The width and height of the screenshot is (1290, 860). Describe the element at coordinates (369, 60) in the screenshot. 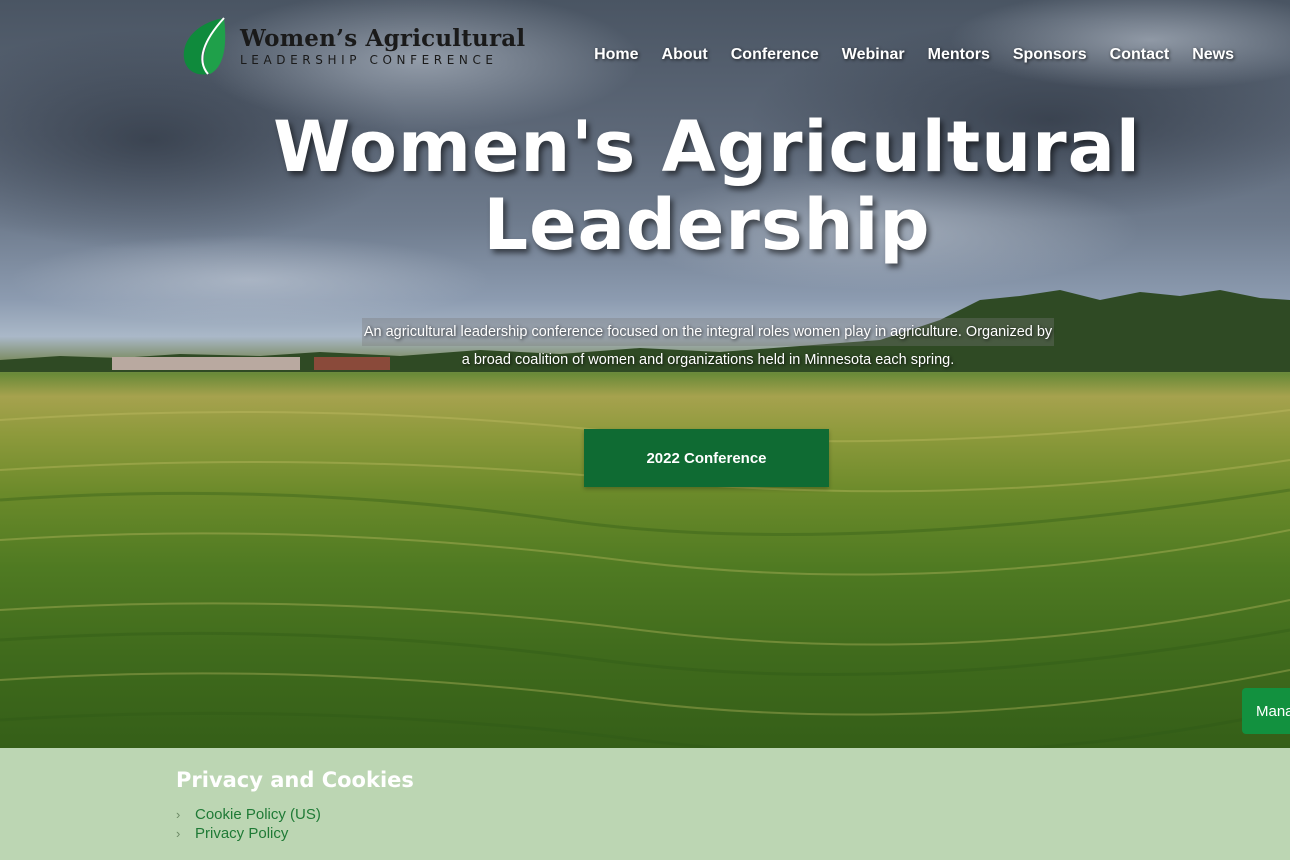

I see `logo-subtitle: LEADERSHIP CONFERENCE` at that location.